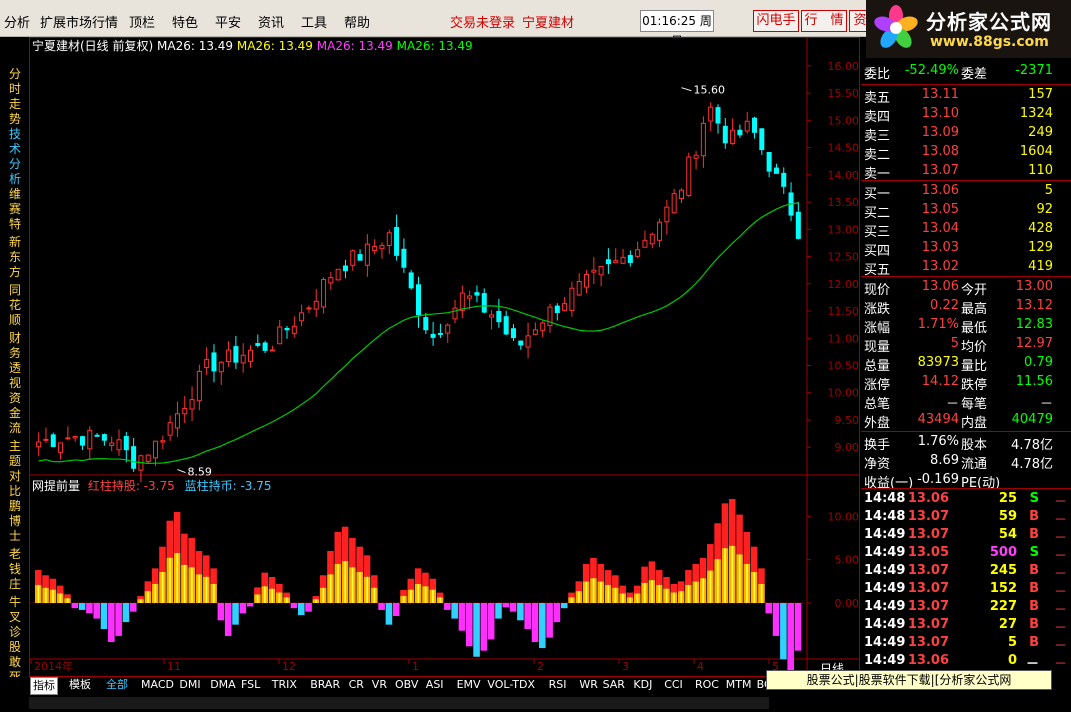 This screenshot has height=712, width=1071. Describe the element at coordinates (909, 687) in the screenshot. I see `ad-banner: 股票公式|股票软件下载|[分析家公式网www.88gs.com]` at that location.